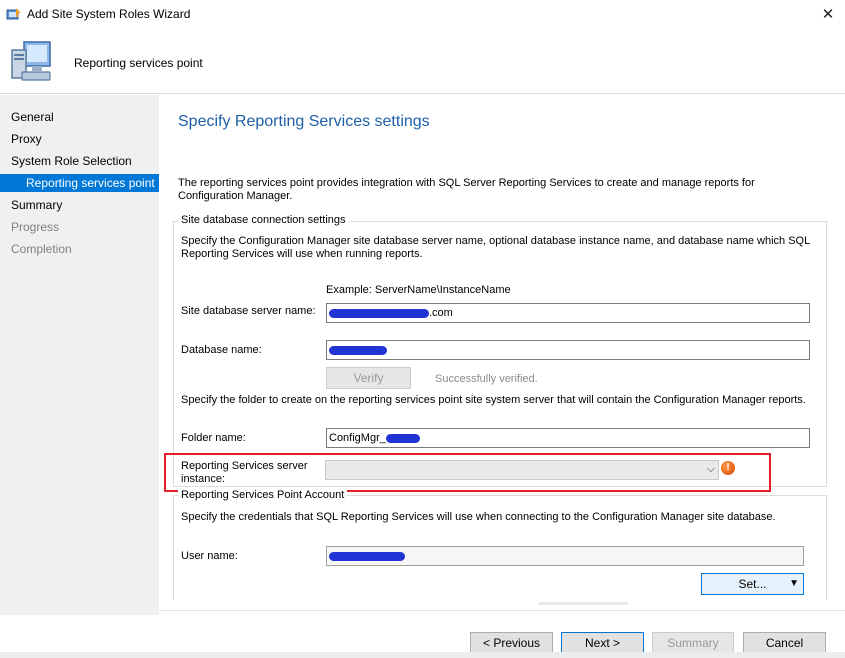 This screenshot has height=658, width=845. I want to click on dropdown-arrow-icon: ▼, so click(794, 583).